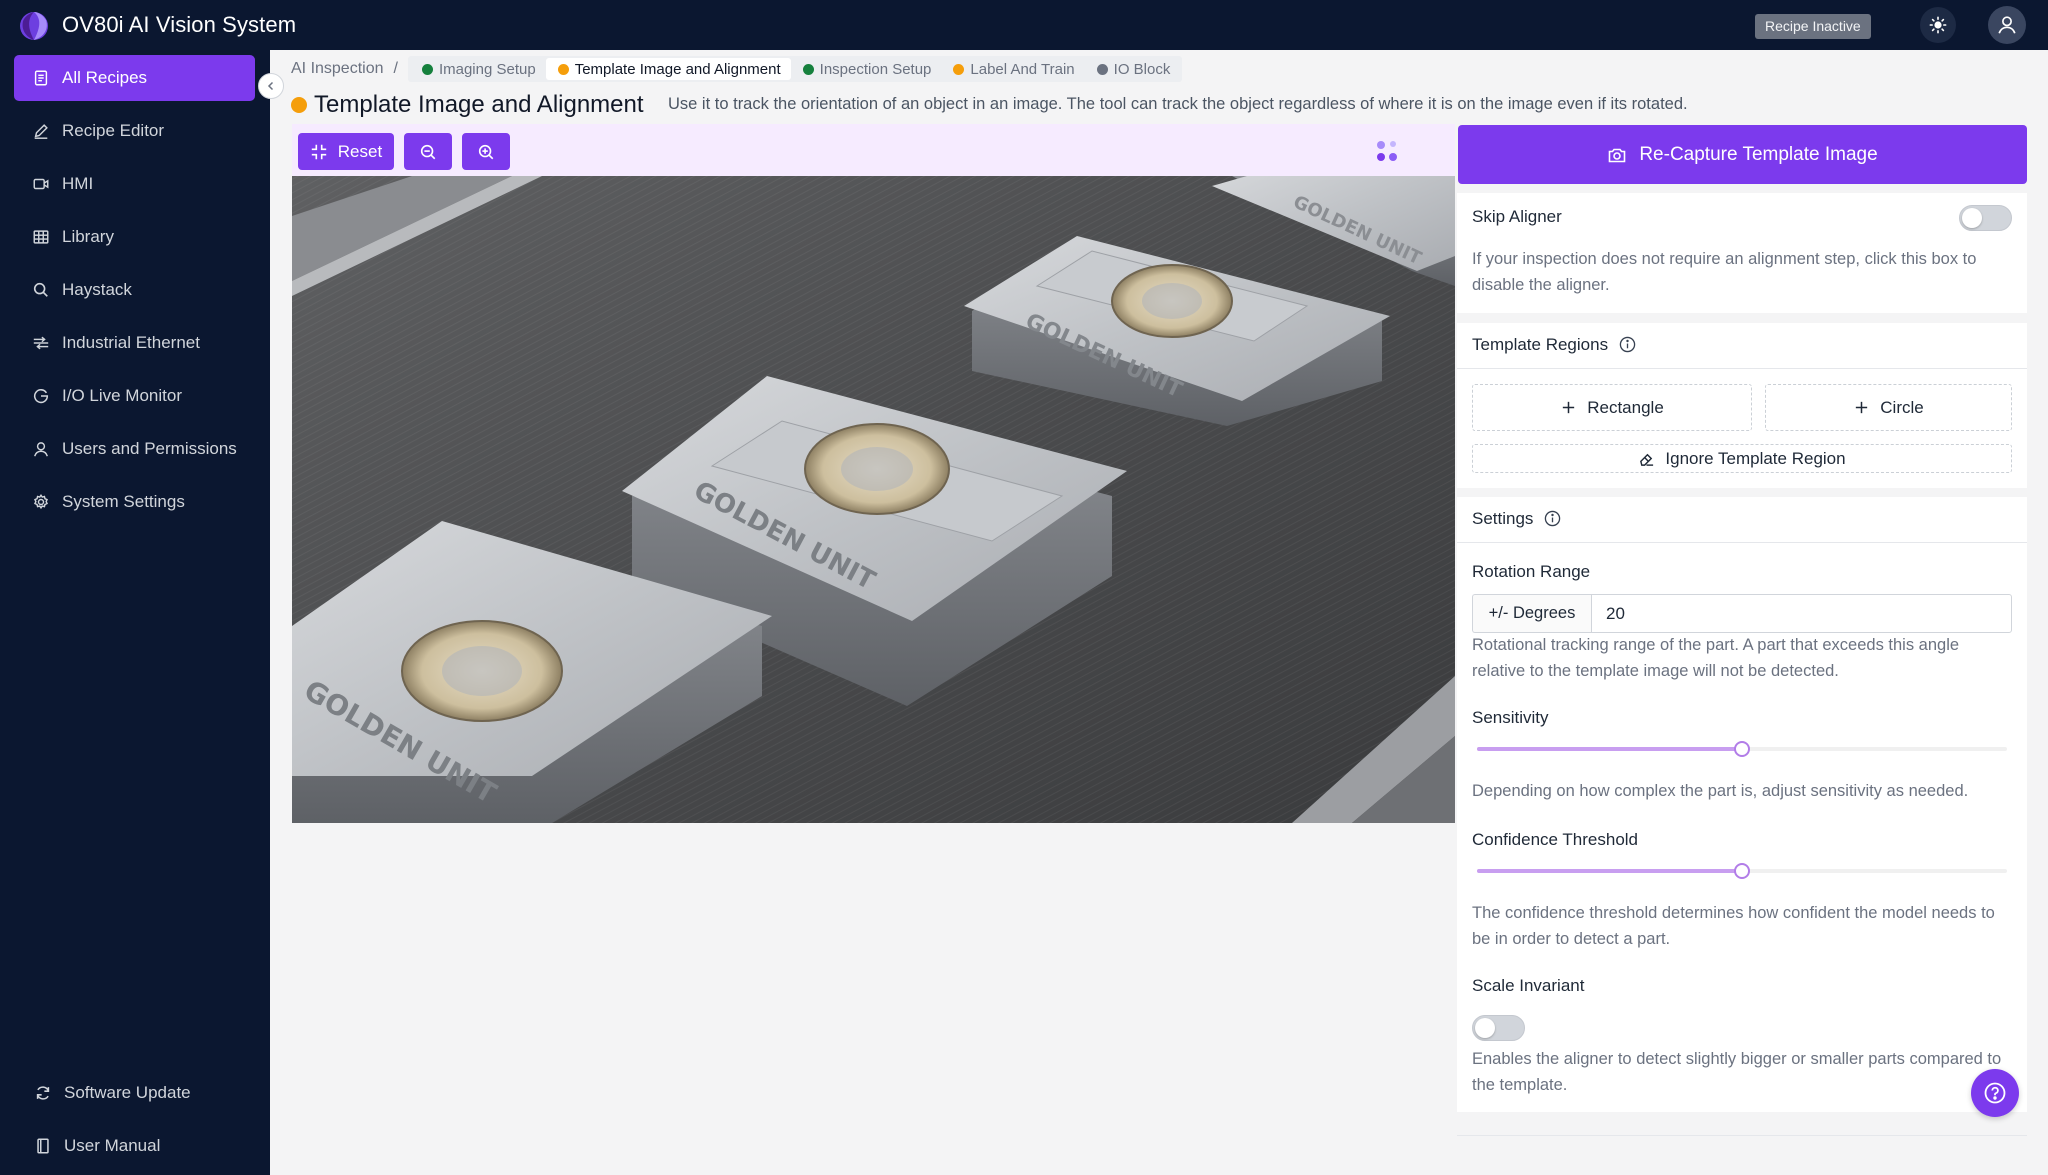  I want to click on add-circle-button: Circle, so click(1888, 407).